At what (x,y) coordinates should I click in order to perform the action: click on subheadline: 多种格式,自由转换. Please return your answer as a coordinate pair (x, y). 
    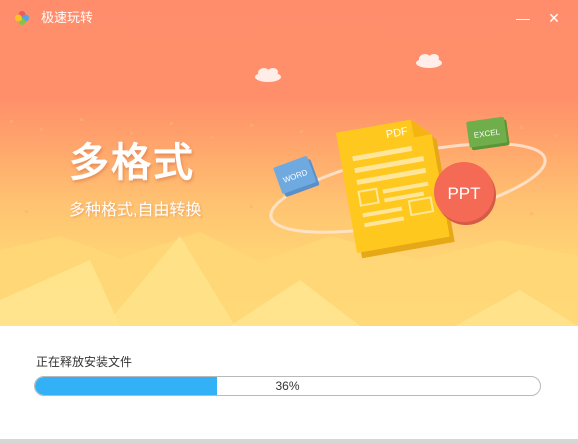
    Looking at the image, I should click on (135, 210).